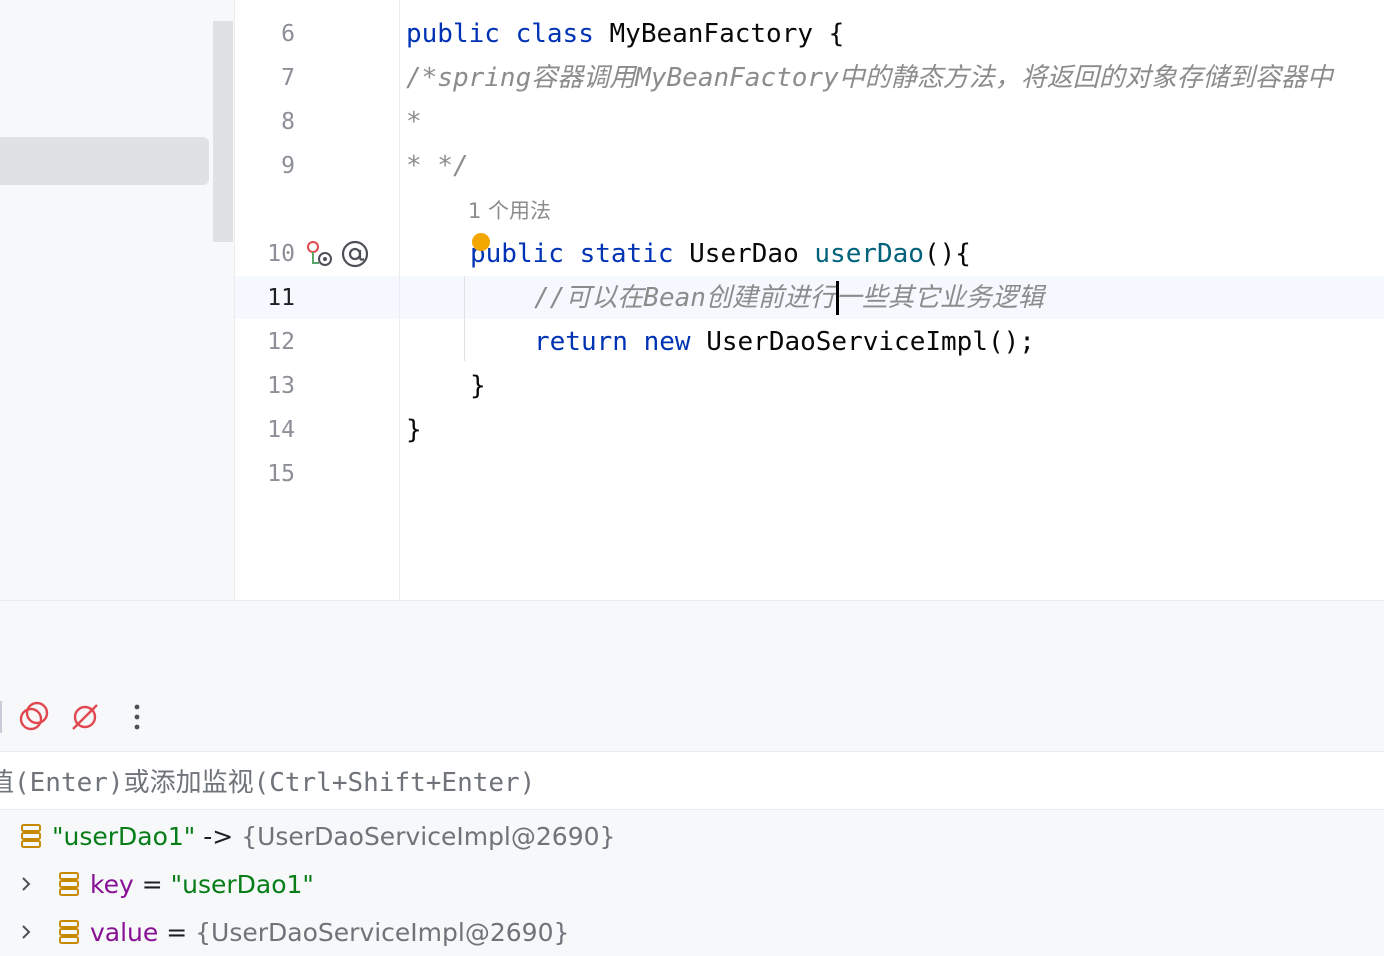 This screenshot has height=956, width=1384. Describe the element at coordinates (414, 122) in the screenshot. I see `code-line-8: *` at that location.